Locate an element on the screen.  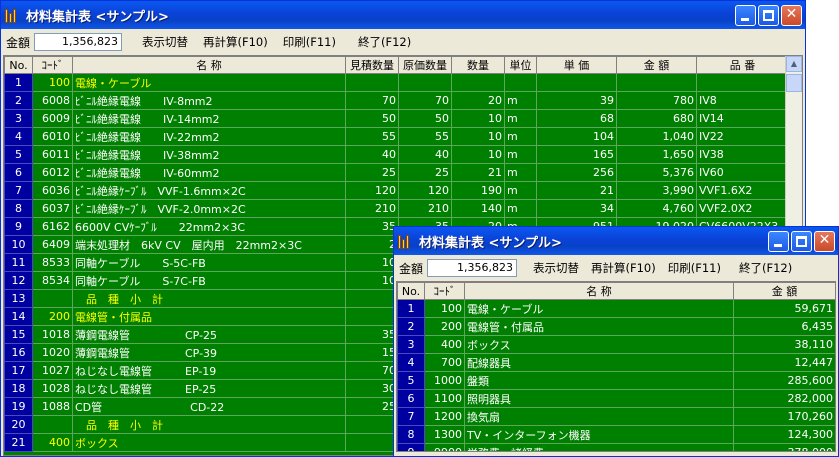
table-row: 1 100 電線・ケーブル is located at coordinates (396, 82).